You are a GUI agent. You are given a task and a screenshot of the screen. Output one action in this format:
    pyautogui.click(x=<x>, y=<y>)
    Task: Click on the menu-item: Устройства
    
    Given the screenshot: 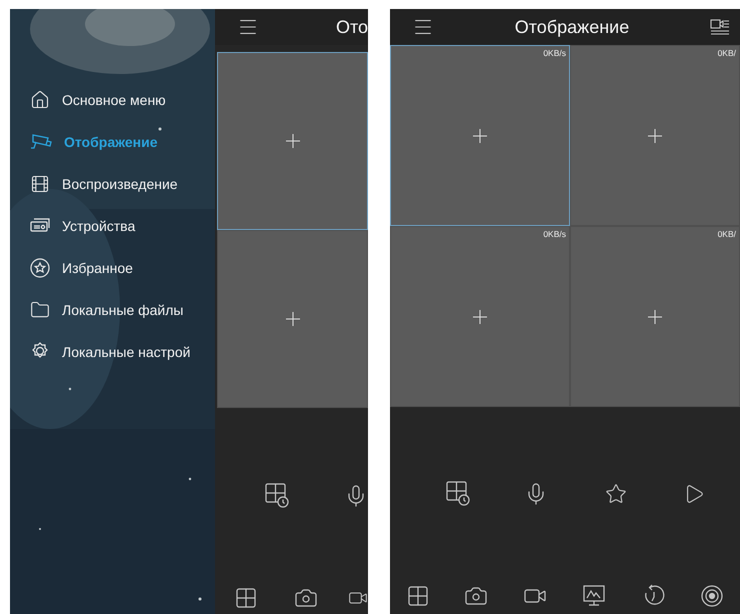 What is the action you would take?
    pyautogui.click(x=112, y=226)
    